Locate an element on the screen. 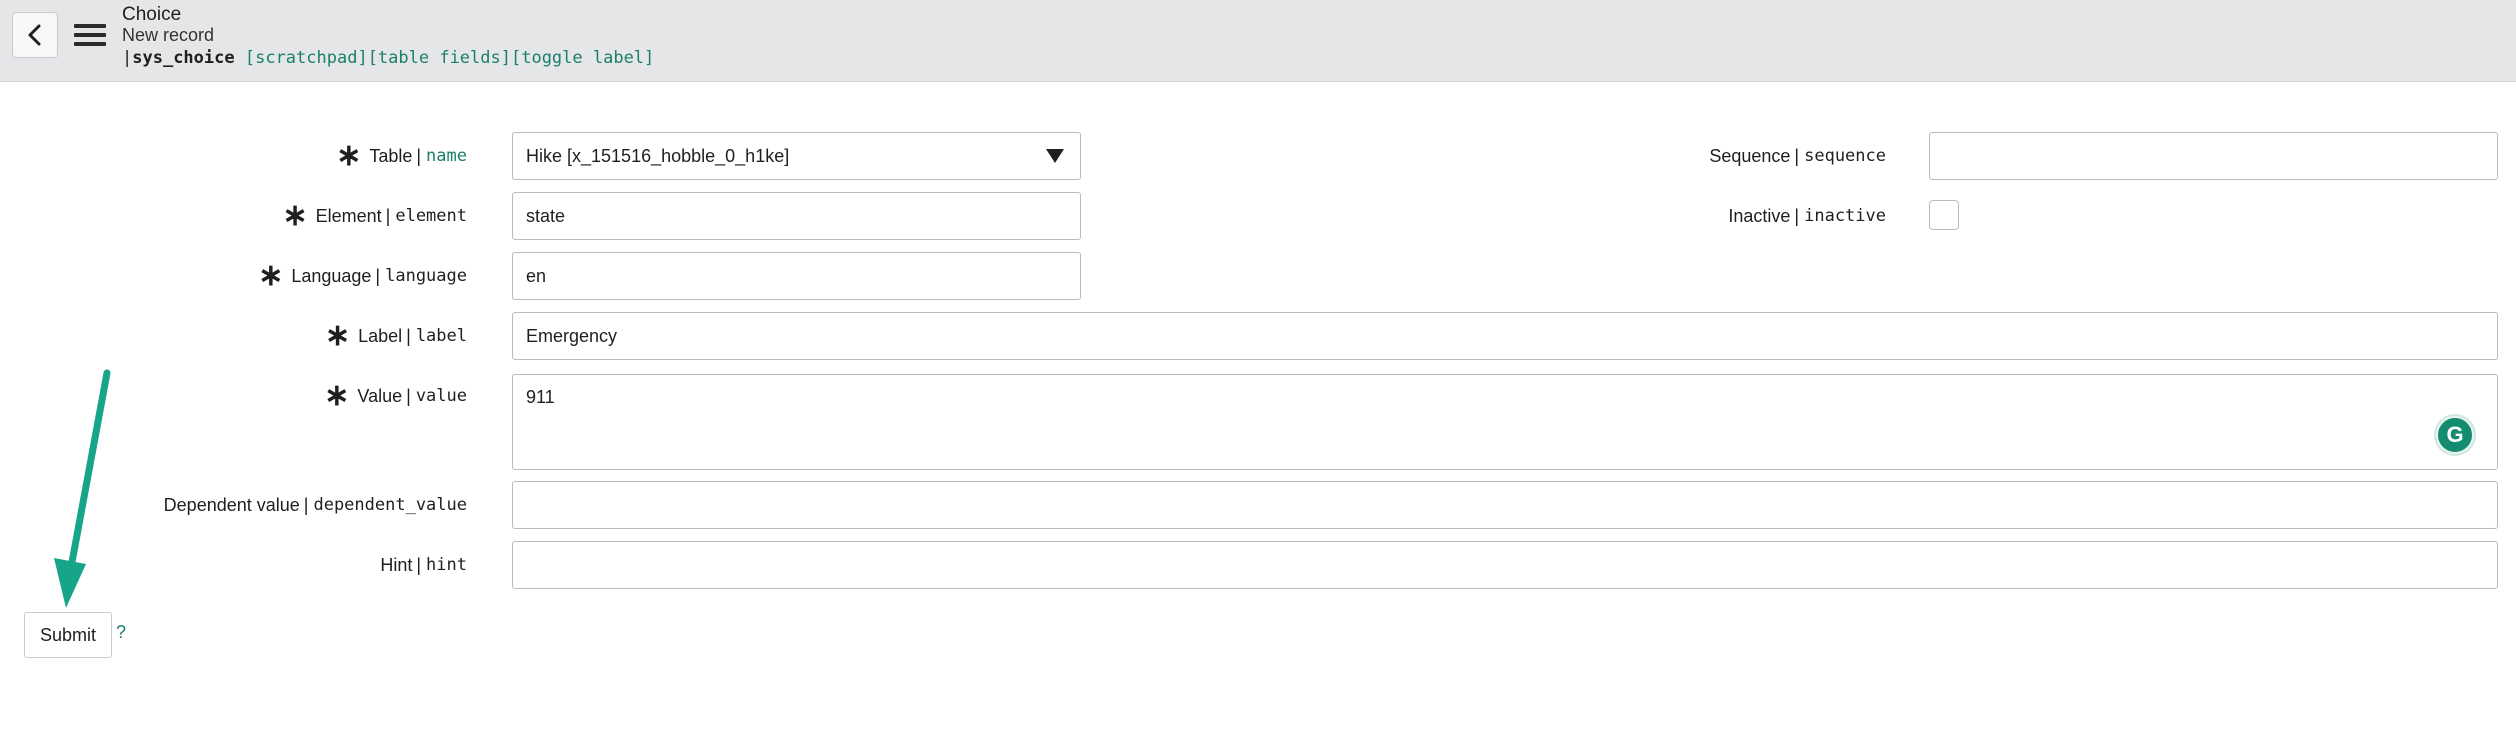 The image size is (2516, 749). language-label: ∗ Language | language is located at coordinates (362, 275).